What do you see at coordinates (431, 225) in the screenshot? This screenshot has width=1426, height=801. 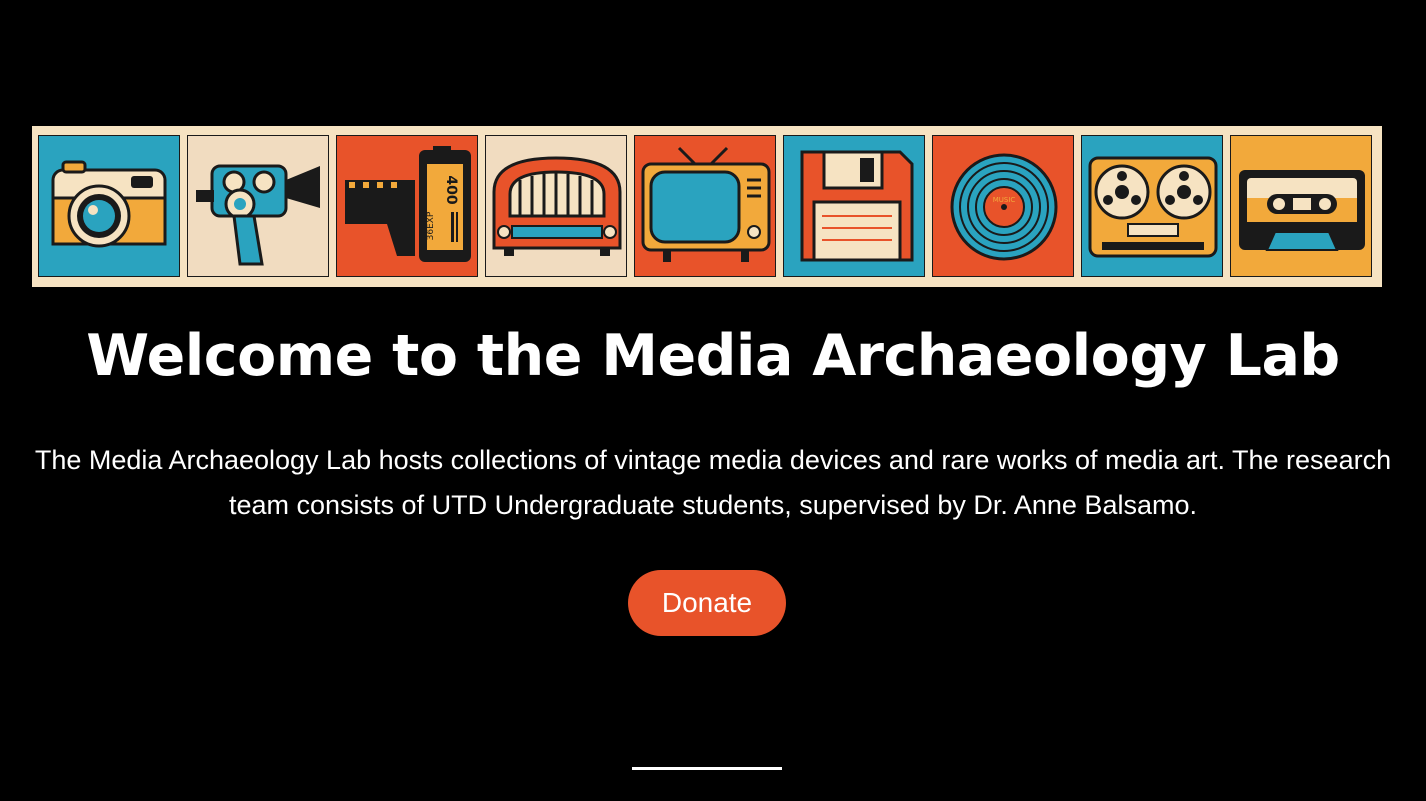 I see `film-exp-label: 36EXP` at bounding box center [431, 225].